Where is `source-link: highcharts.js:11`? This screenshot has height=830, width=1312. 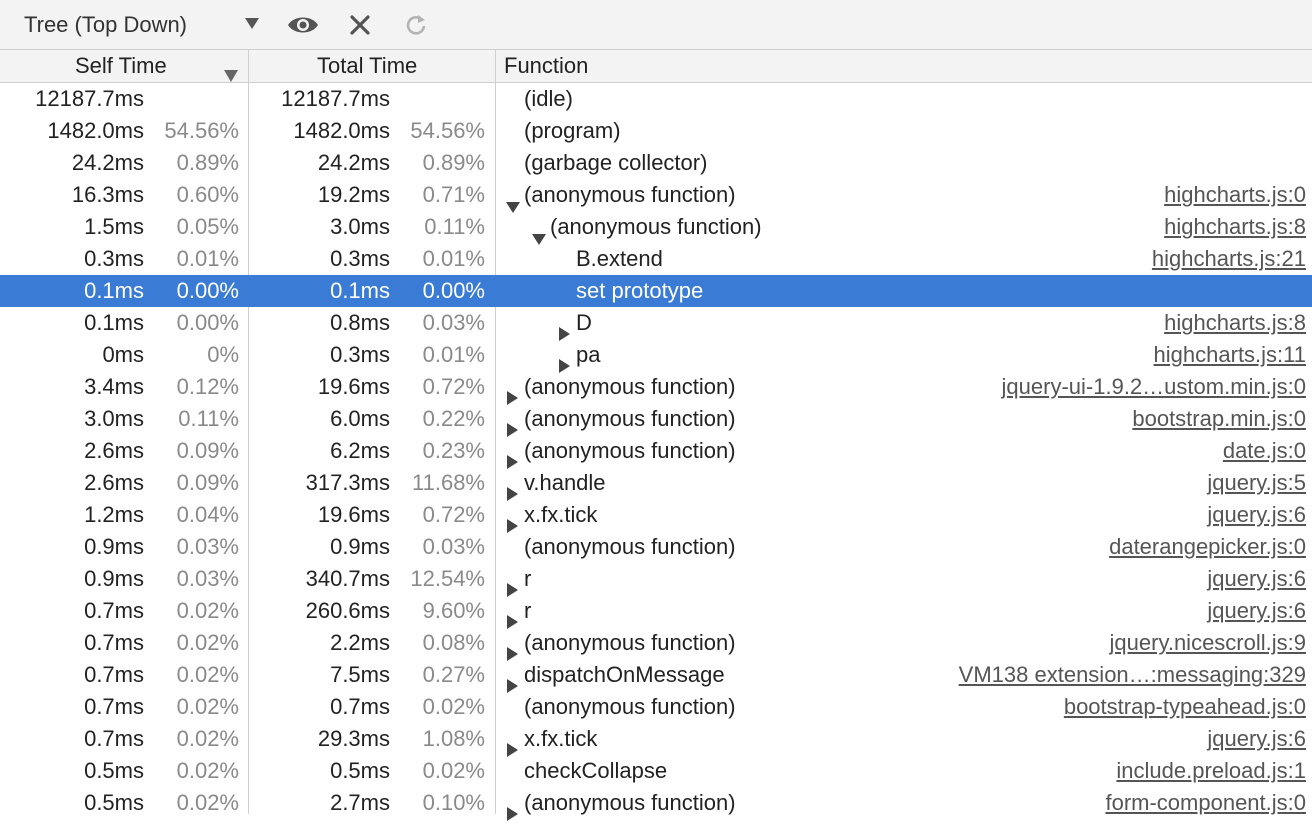
source-link: highcharts.js:11 is located at coordinates (1230, 355).